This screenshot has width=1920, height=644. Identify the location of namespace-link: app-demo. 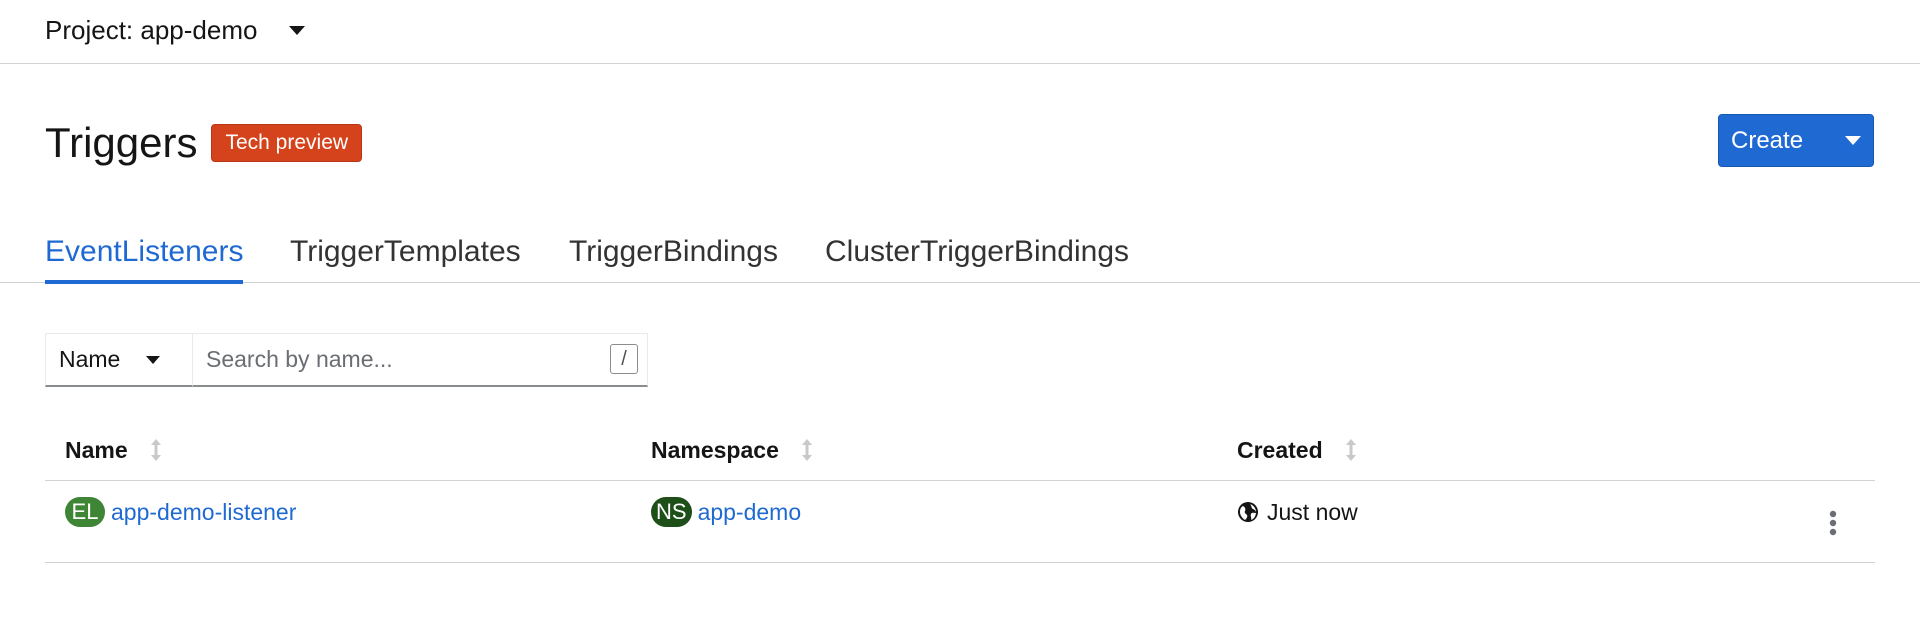
(750, 512).